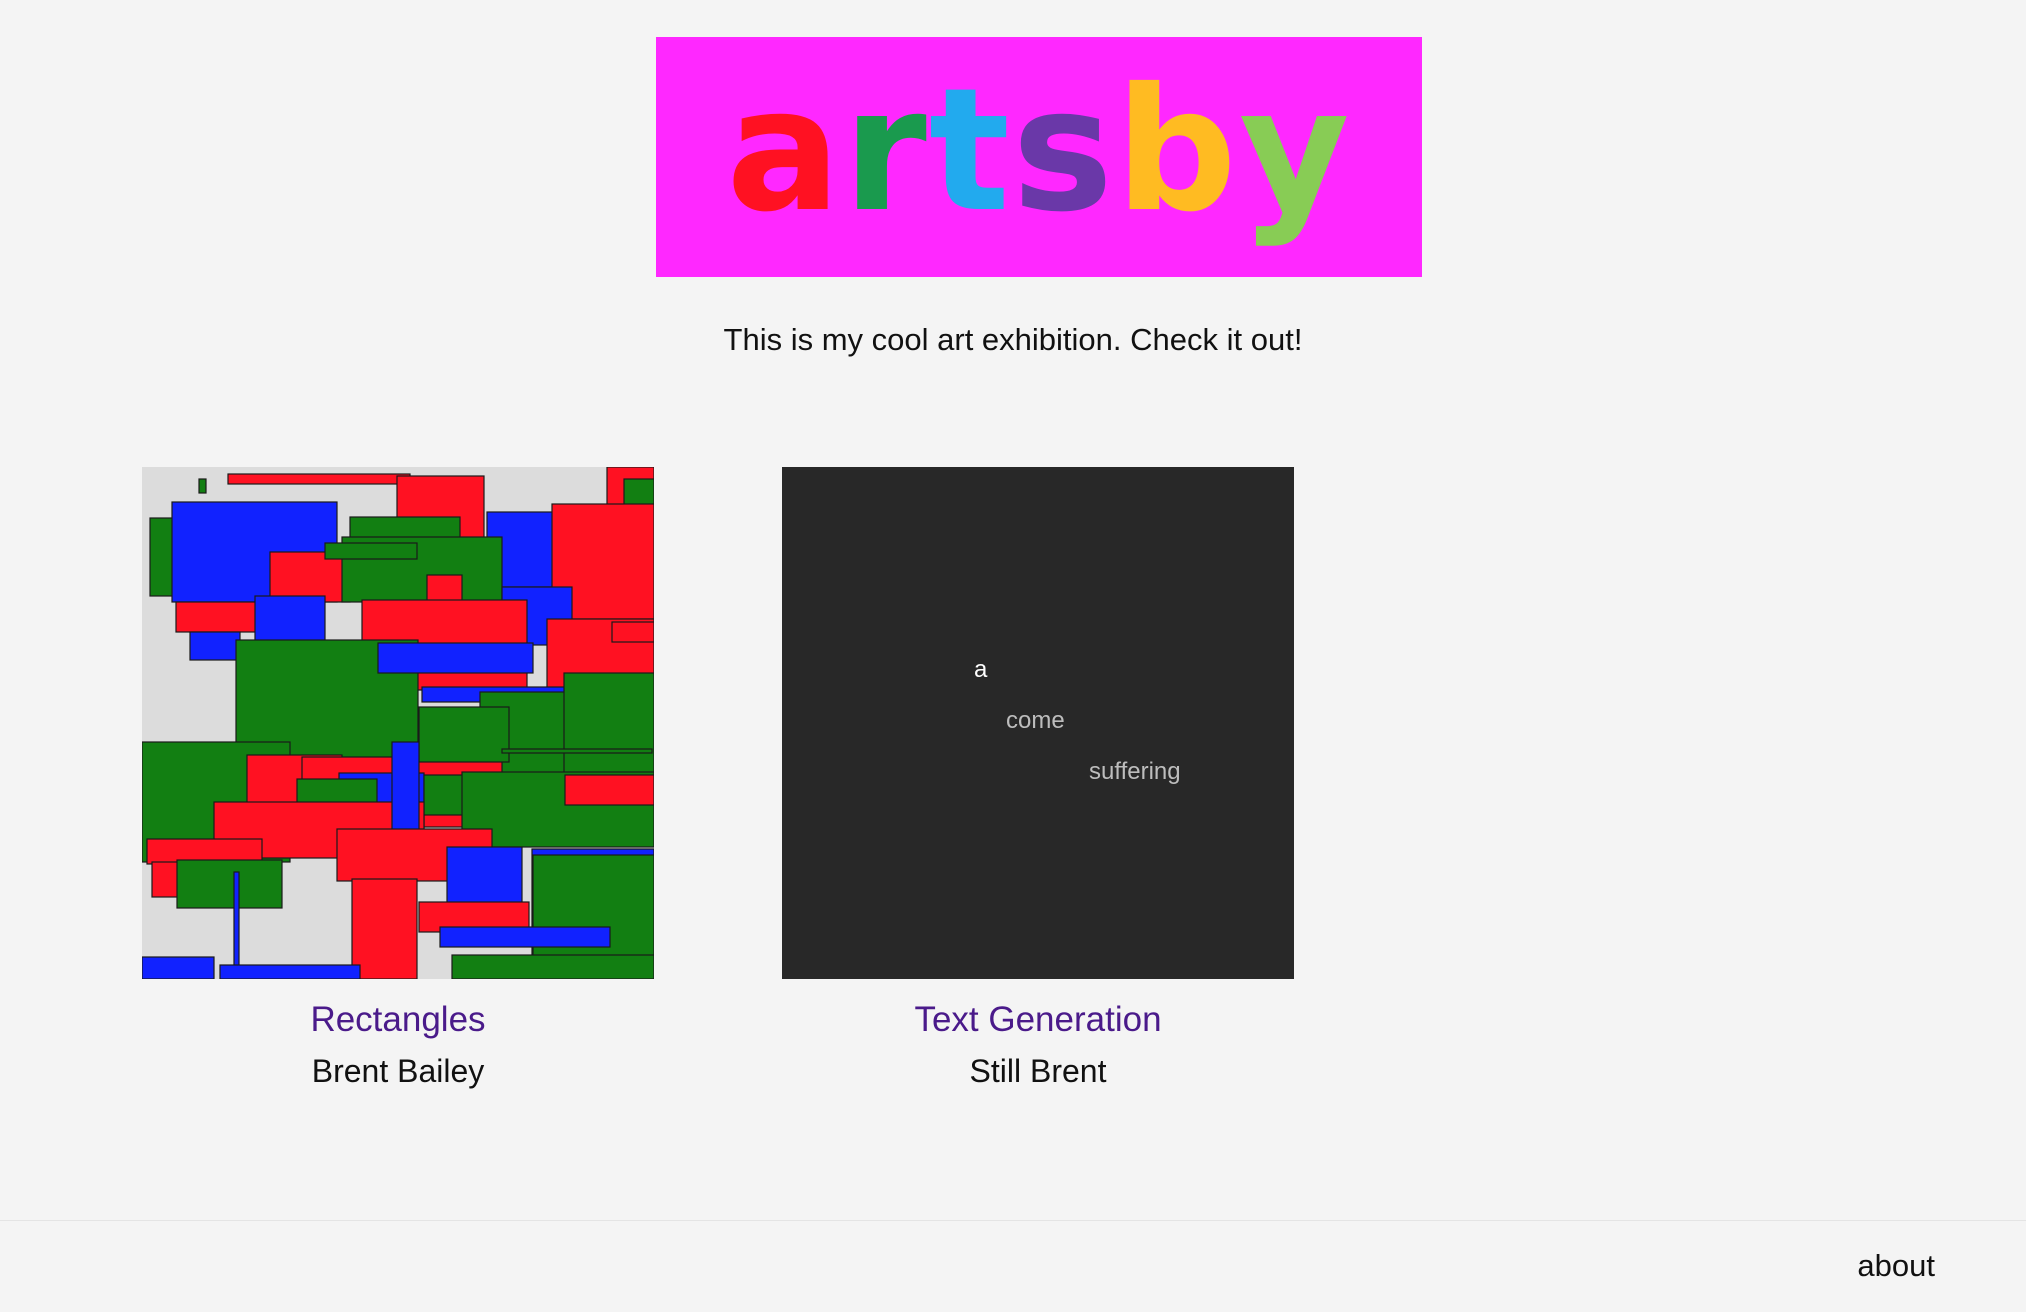 This screenshot has width=2026, height=1312. What do you see at coordinates (981, 669) in the screenshot?
I see `generated-word: a` at bounding box center [981, 669].